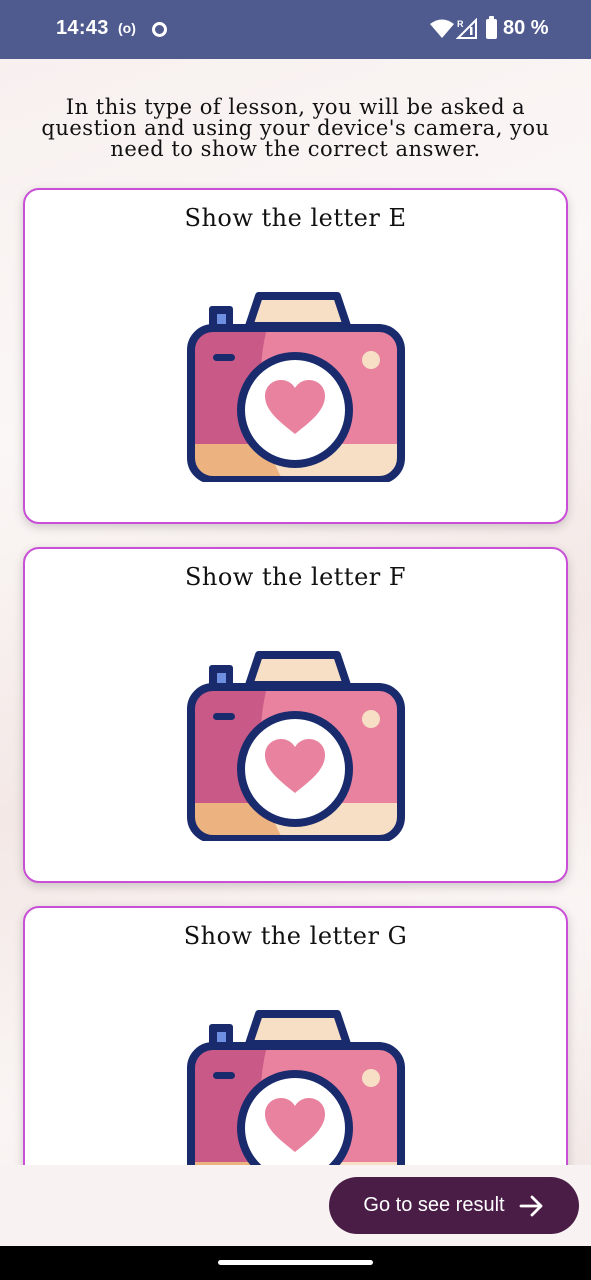 This screenshot has width=591, height=1280. I want to click on battery-level: 80 %, so click(526, 28).